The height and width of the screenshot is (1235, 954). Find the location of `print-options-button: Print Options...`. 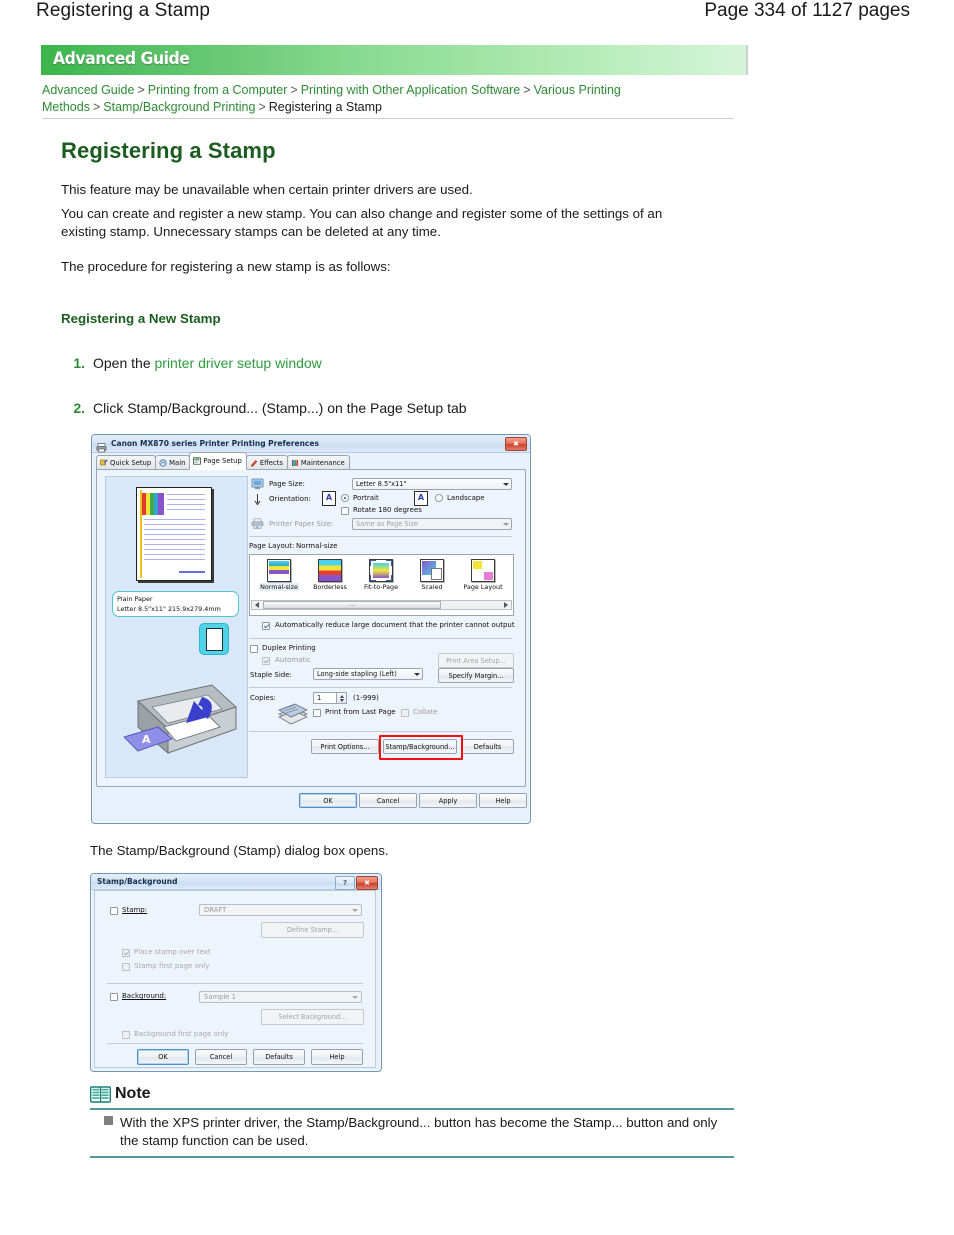

print-options-button: Print Options... is located at coordinates (345, 746).